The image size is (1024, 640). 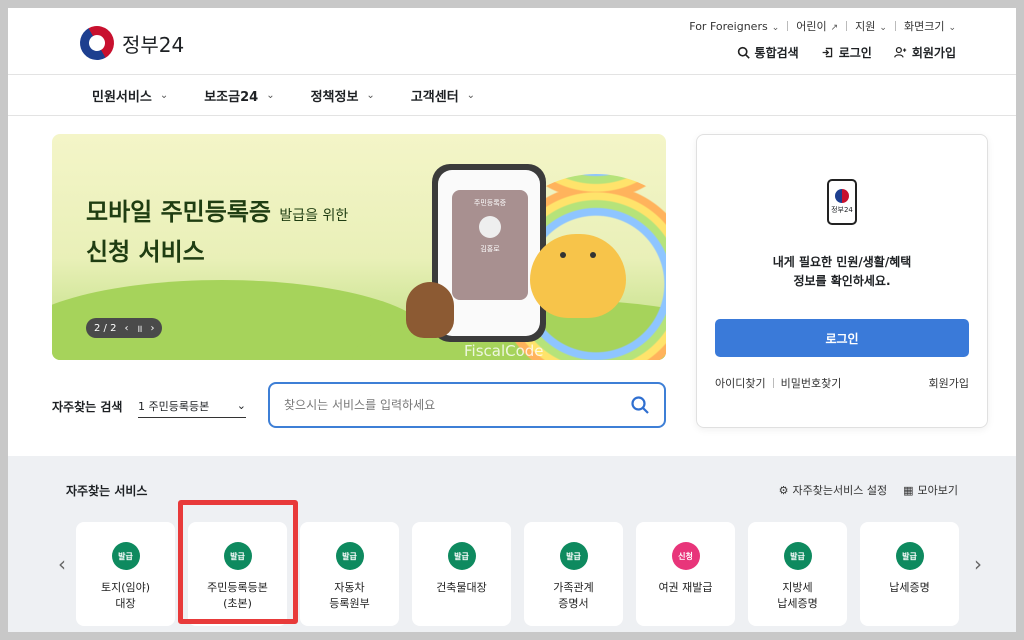 I want to click on login-message: 내게 필요한 민원/생활/혜택 정보를 확인하세요., so click(x=842, y=271).